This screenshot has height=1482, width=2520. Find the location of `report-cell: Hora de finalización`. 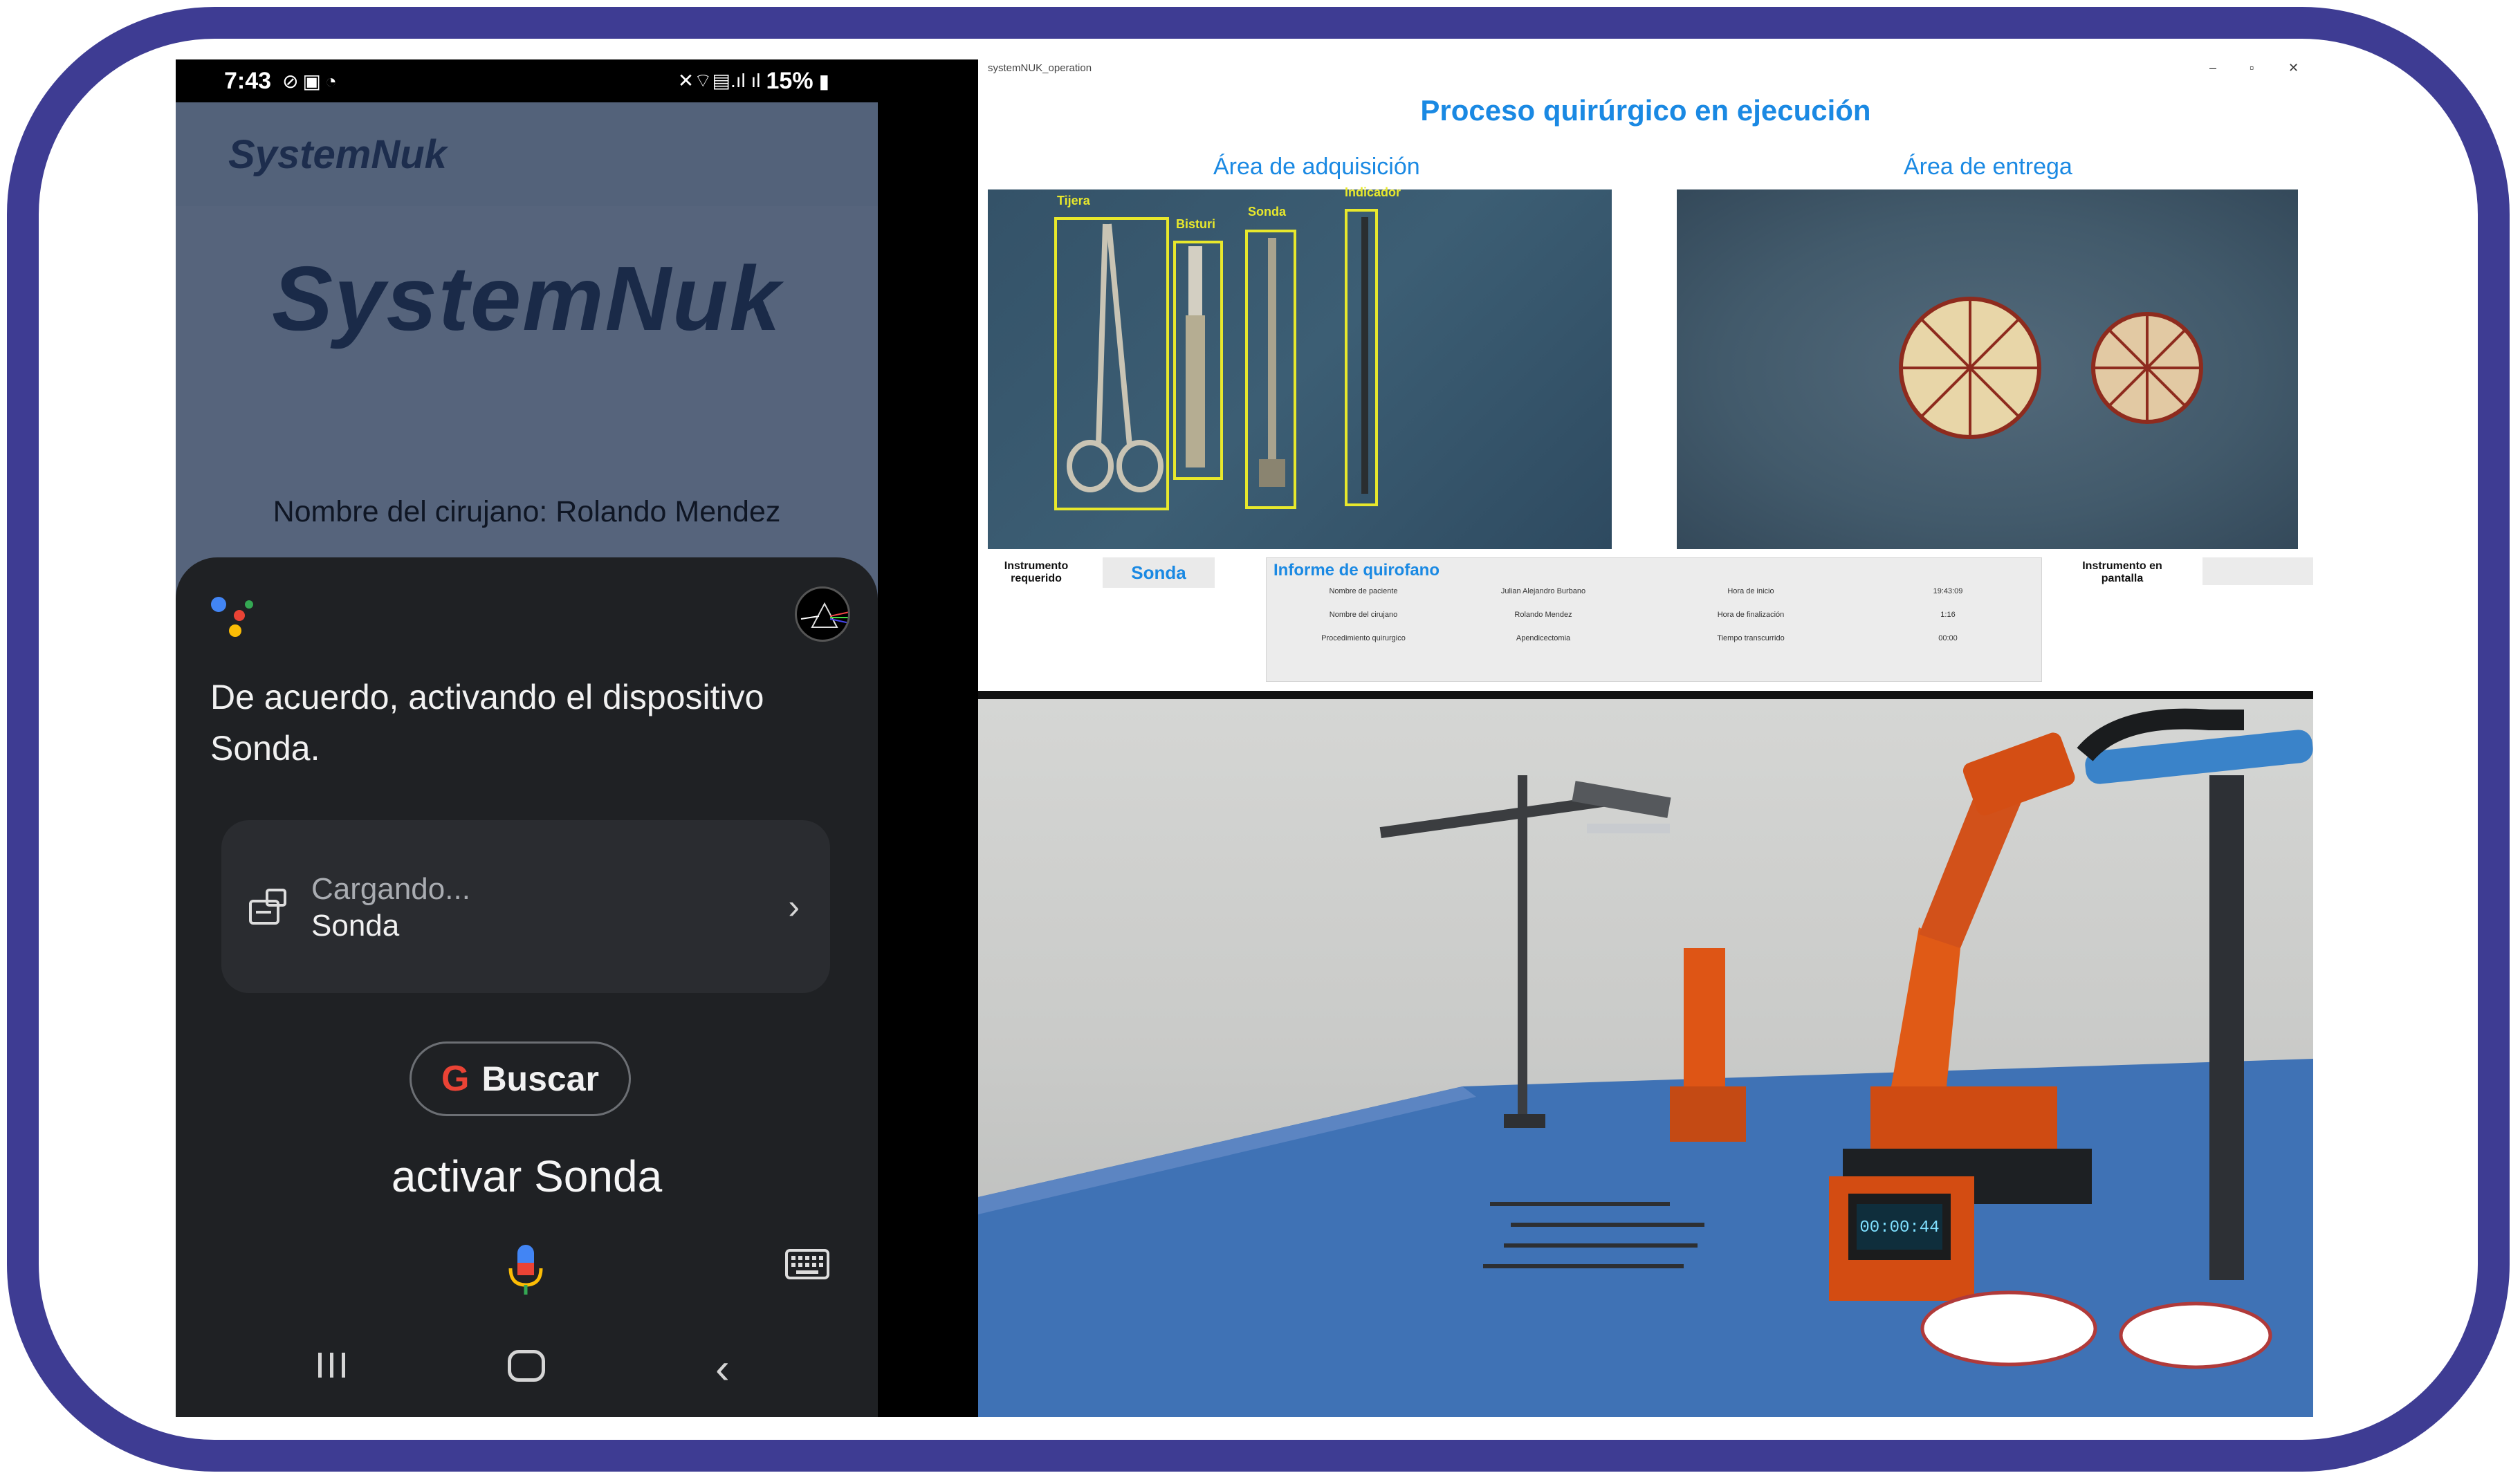

report-cell: Hora de finalización is located at coordinates (1751, 615).